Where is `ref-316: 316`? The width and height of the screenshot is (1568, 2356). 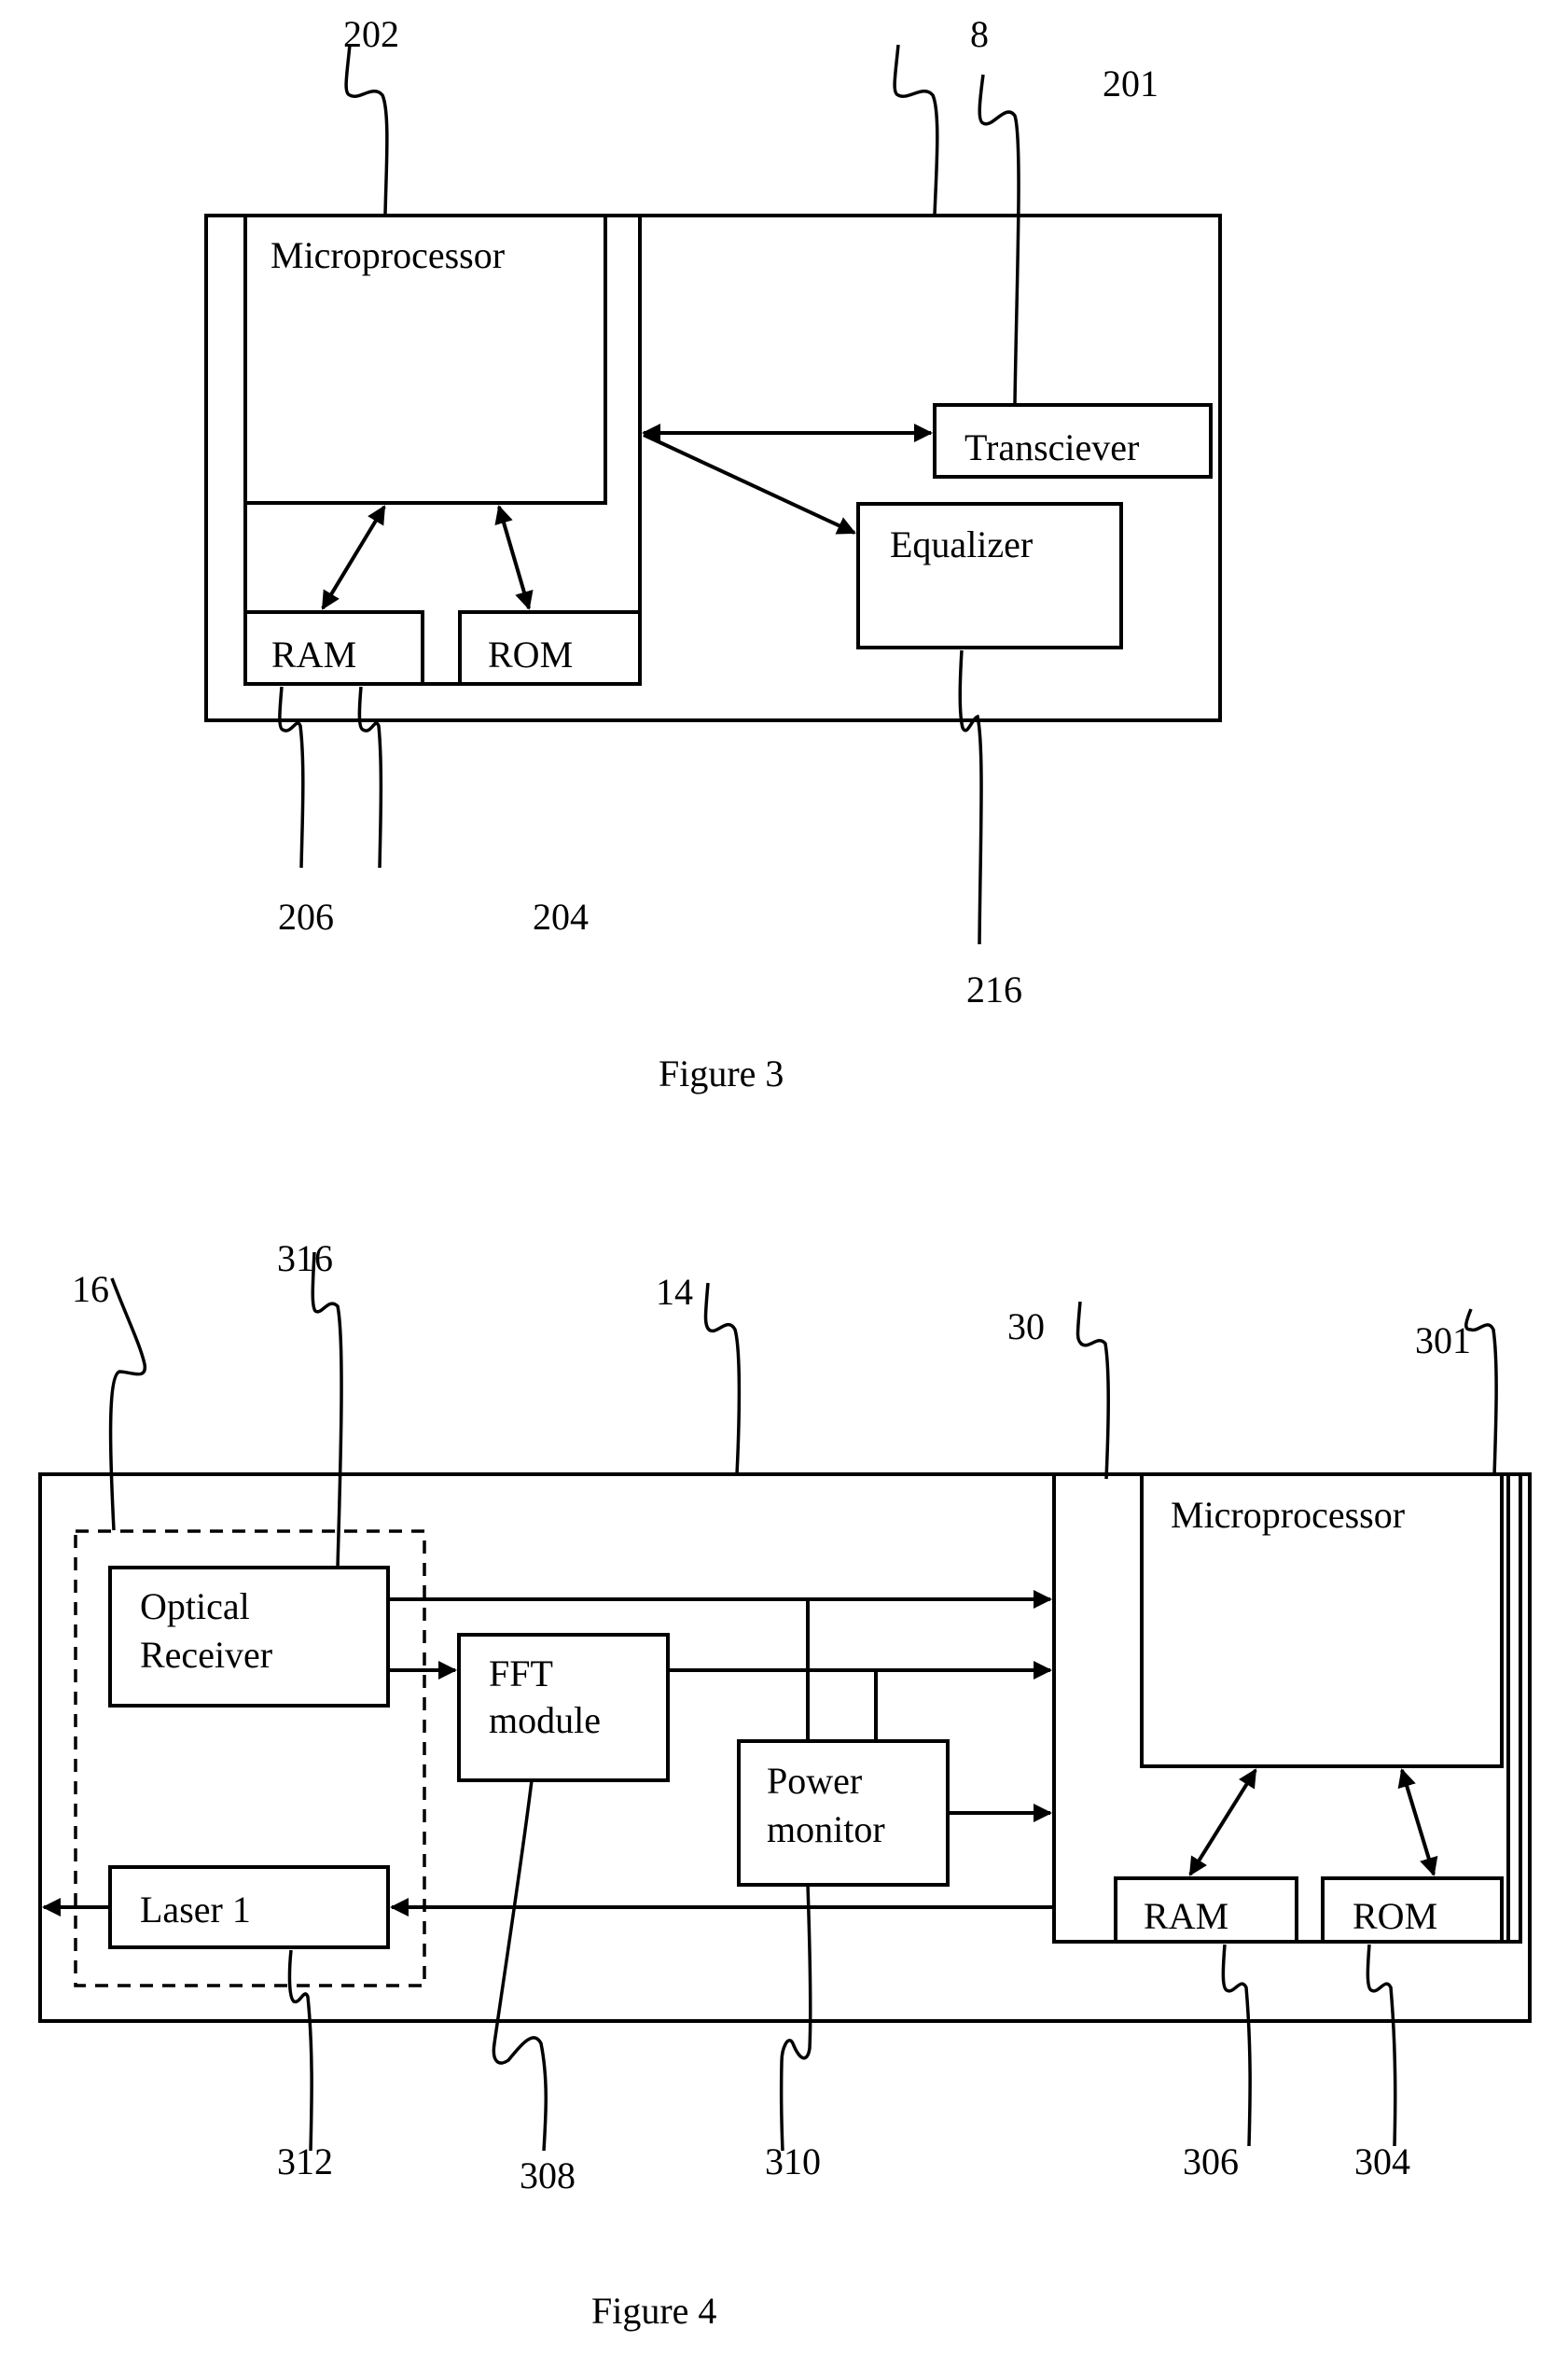
ref-316: 316 is located at coordinates (305, 1258).